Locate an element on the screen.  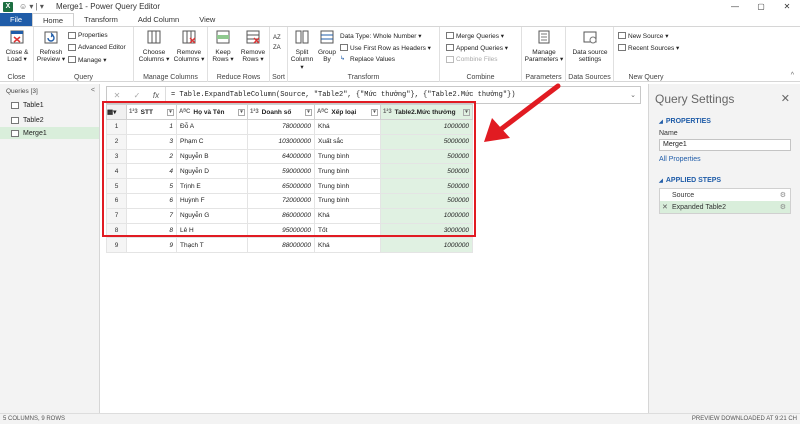
svg-text: AZ is located at coordinates (277, 38).